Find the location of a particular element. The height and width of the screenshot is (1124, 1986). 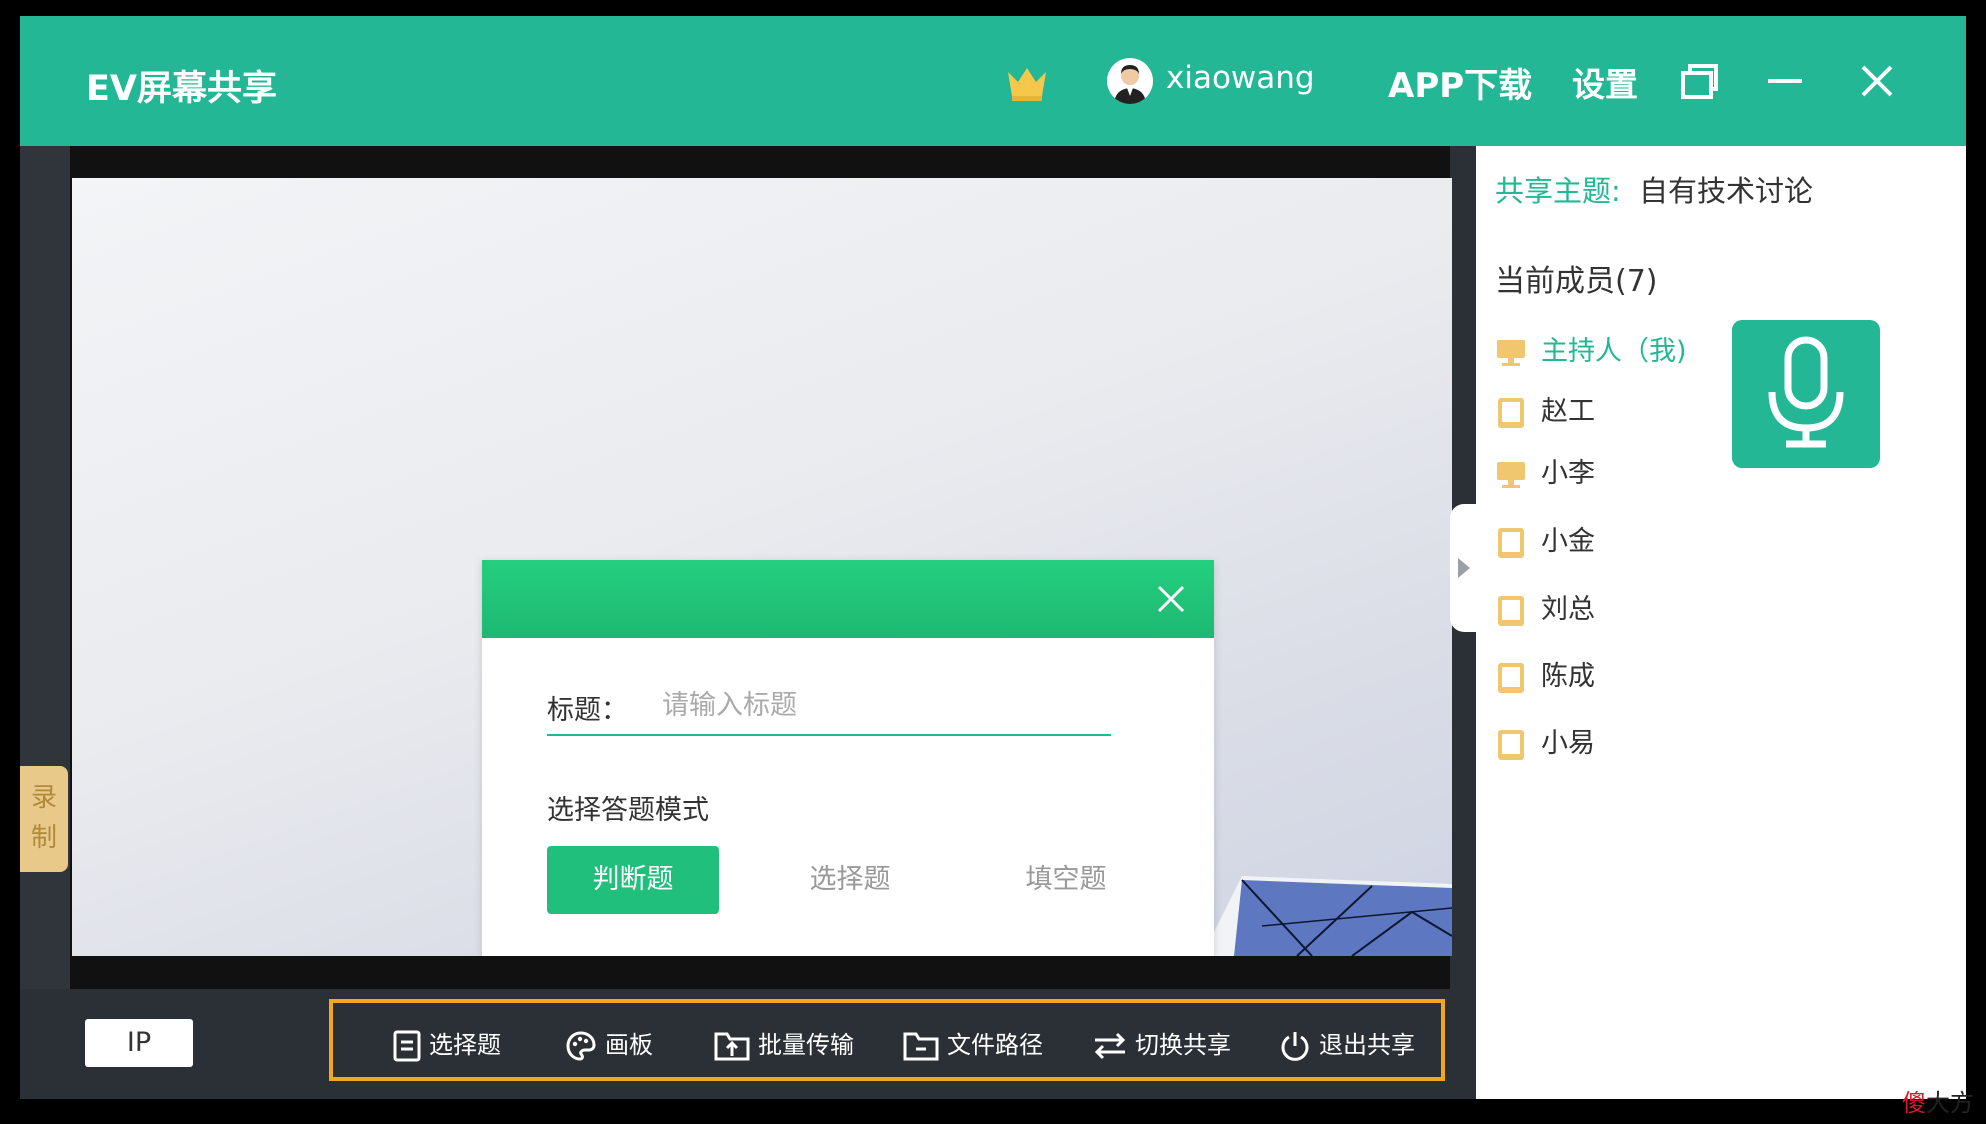

member-item: 陈成 is located at coordinates (1545, 677).